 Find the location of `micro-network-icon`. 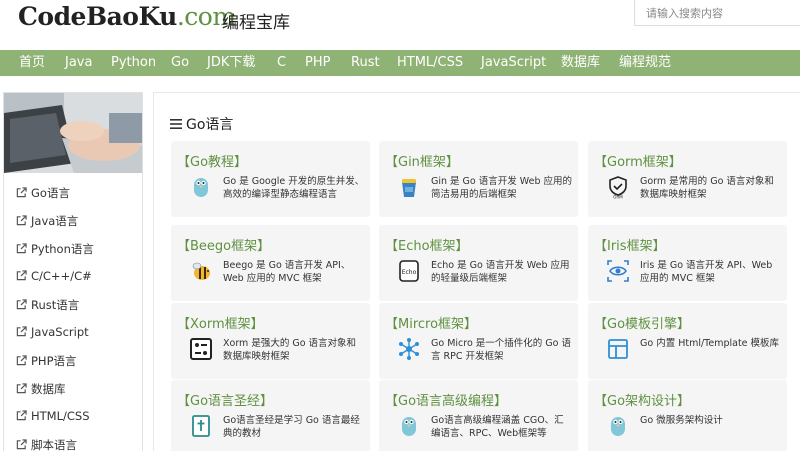

micro-network-icon is located at coordinates (409, 349).